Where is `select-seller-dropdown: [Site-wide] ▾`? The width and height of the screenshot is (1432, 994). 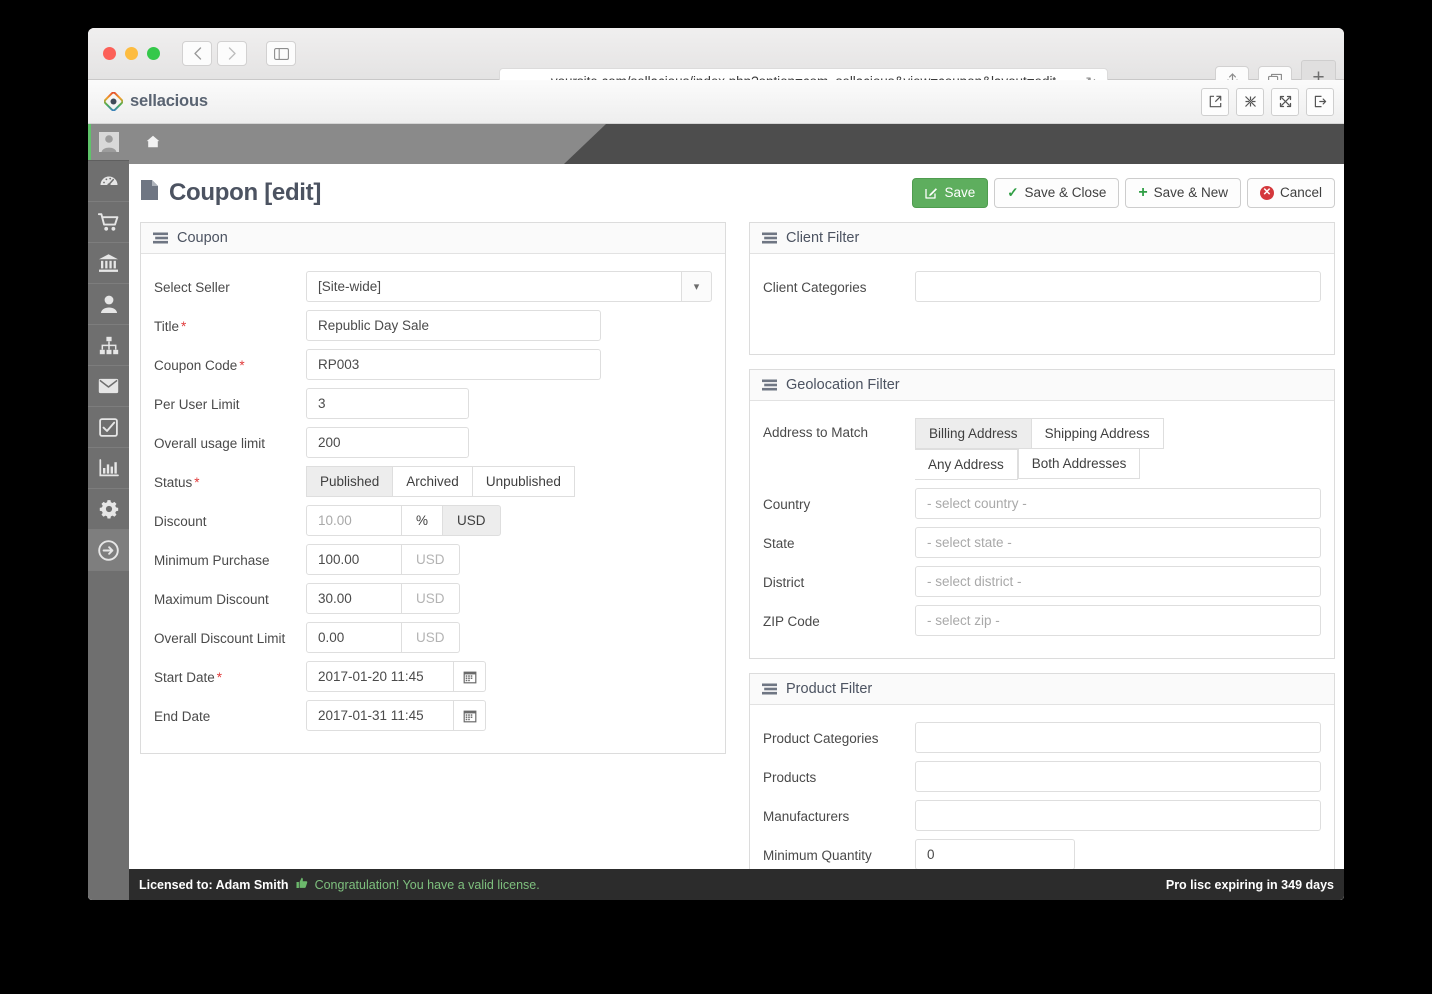 select-seller-dropdown: [Site-wide] ▾ is located at coordinates (509, 286).